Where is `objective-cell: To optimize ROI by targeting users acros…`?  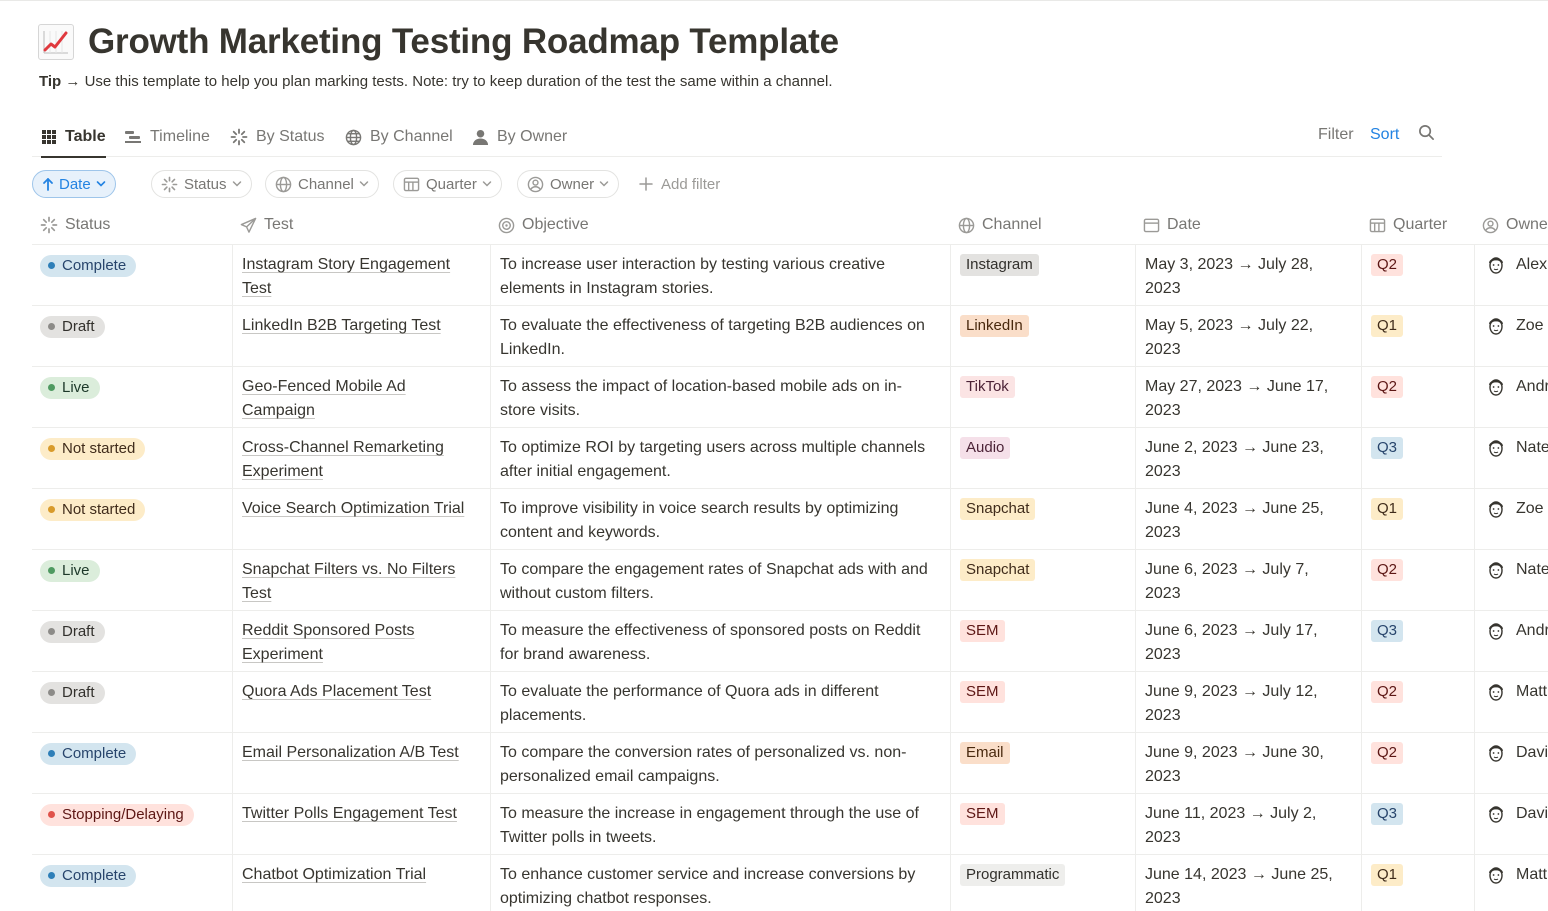 objective-cell: To optimize ROI by targeting users acros… is located at coordinates (720, 458).